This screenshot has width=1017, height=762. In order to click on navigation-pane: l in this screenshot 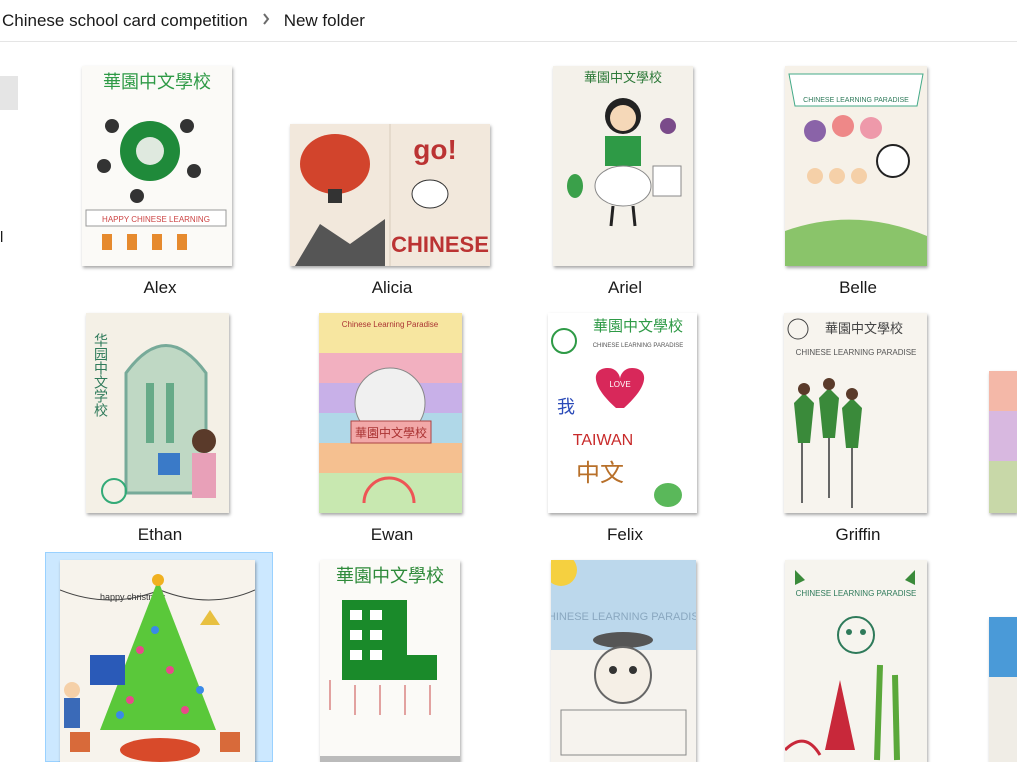, I will do `click(11, 402)`.